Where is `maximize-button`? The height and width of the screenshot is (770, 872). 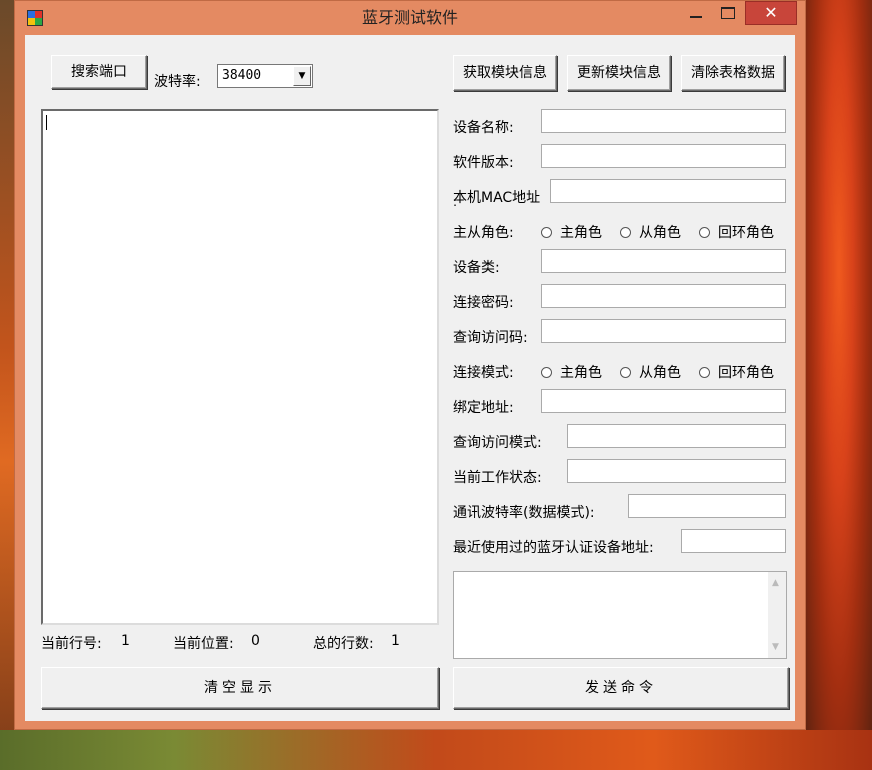 maximize-button is located at coordinates (728, 13).